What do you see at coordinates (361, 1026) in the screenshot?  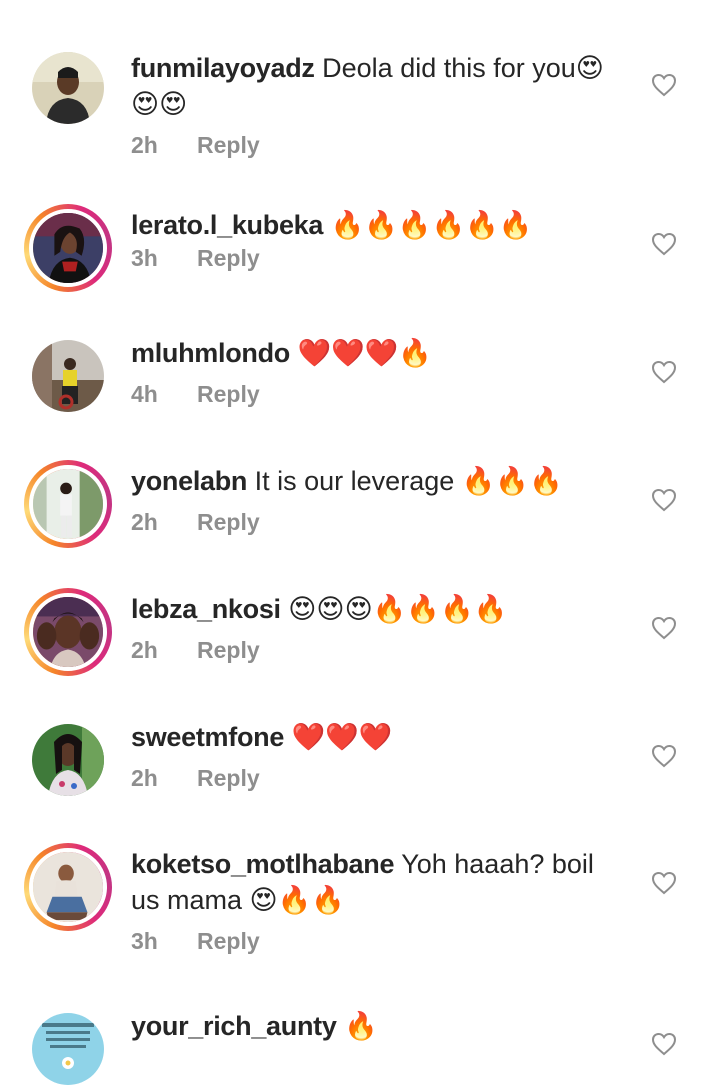 I see `comment-body: 🔥` at bounding box center [361, 1026].